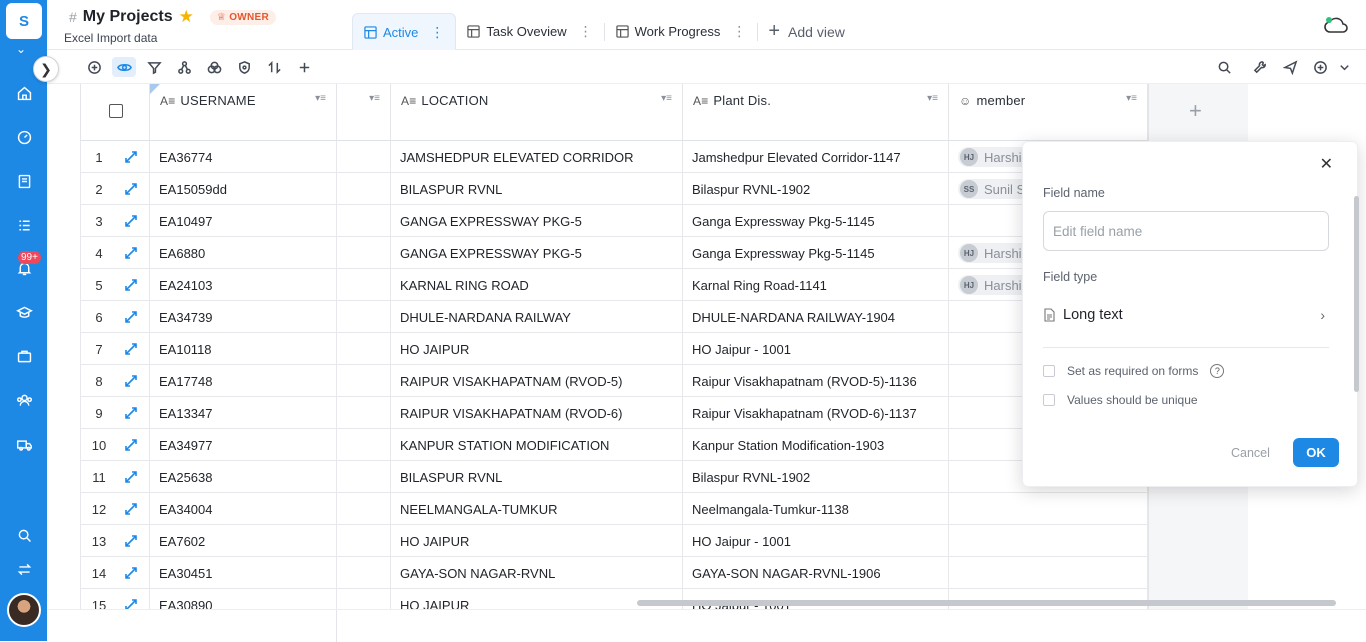 The width and height of the screenshot is (1366, 642). I want to click on username-cell: EA10497, so click(243, 221).